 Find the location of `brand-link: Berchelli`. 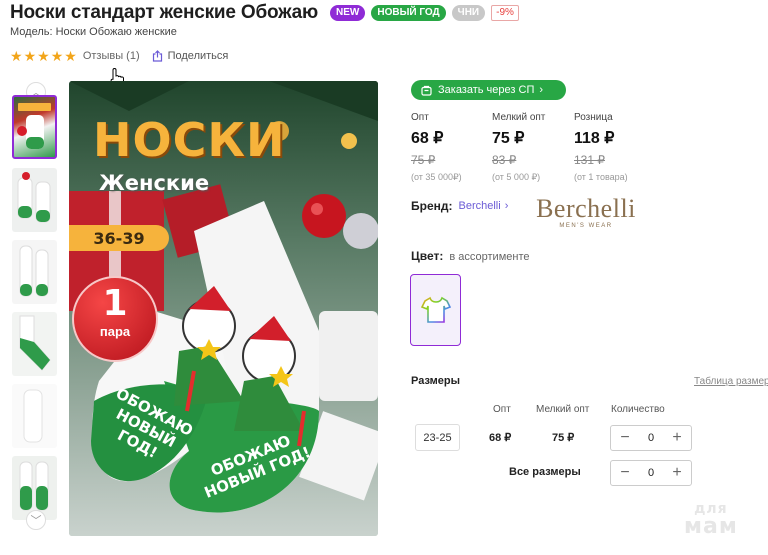

brand-link: Berchelli is located at coordinates (480, 206).